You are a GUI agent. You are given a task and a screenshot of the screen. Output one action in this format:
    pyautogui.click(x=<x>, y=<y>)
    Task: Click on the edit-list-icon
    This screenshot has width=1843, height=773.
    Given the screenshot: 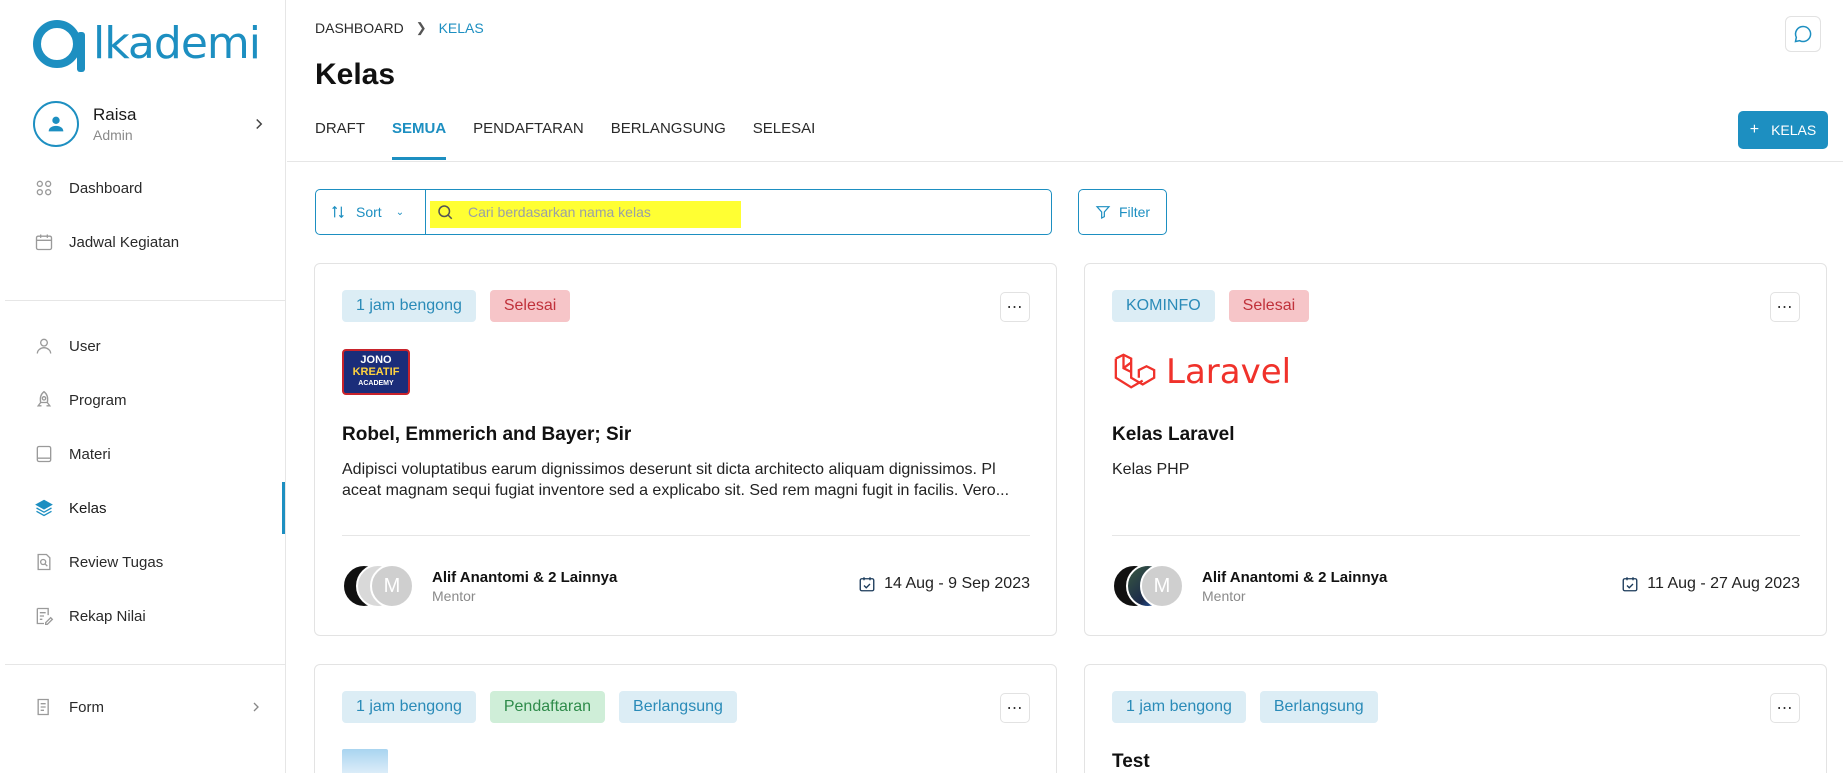 What is the action you would take?
    pyautogui.click(x=44, y=616)
    